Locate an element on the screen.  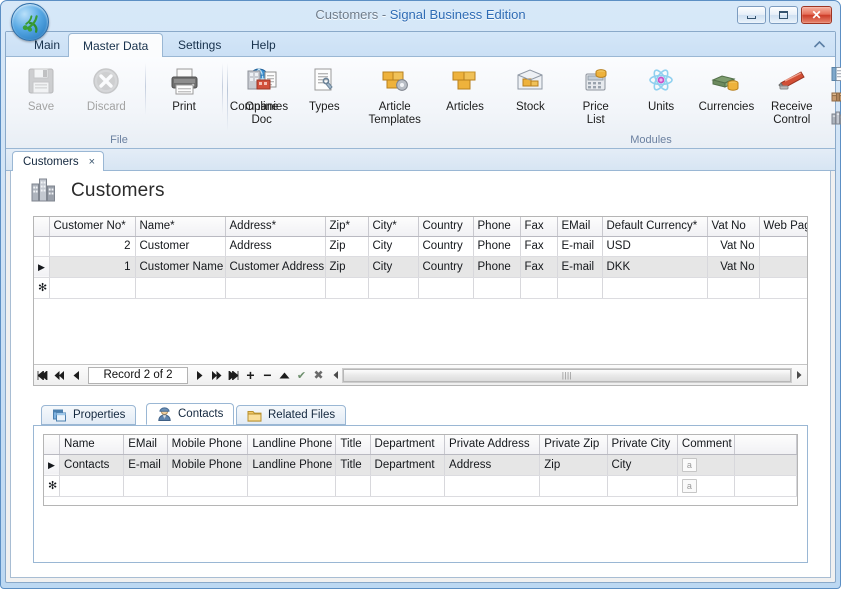
column-header is located at coordinates (765, 445).